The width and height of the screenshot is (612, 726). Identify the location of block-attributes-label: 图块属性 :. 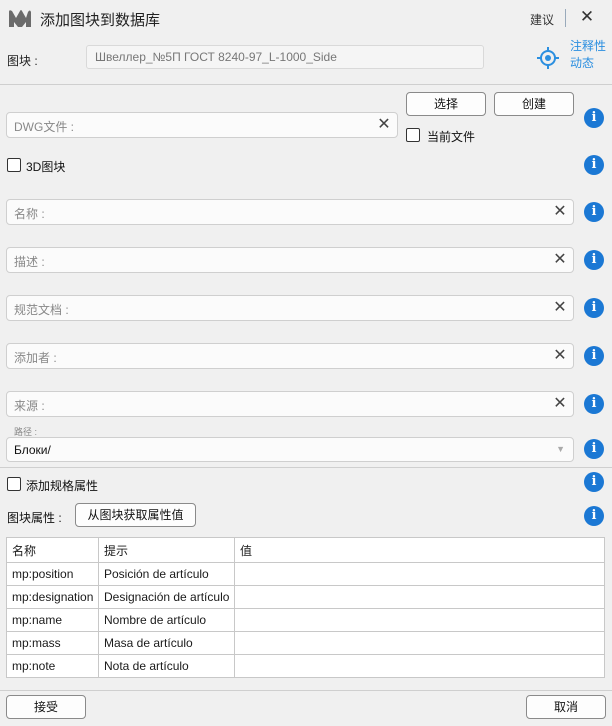
(34, 518).